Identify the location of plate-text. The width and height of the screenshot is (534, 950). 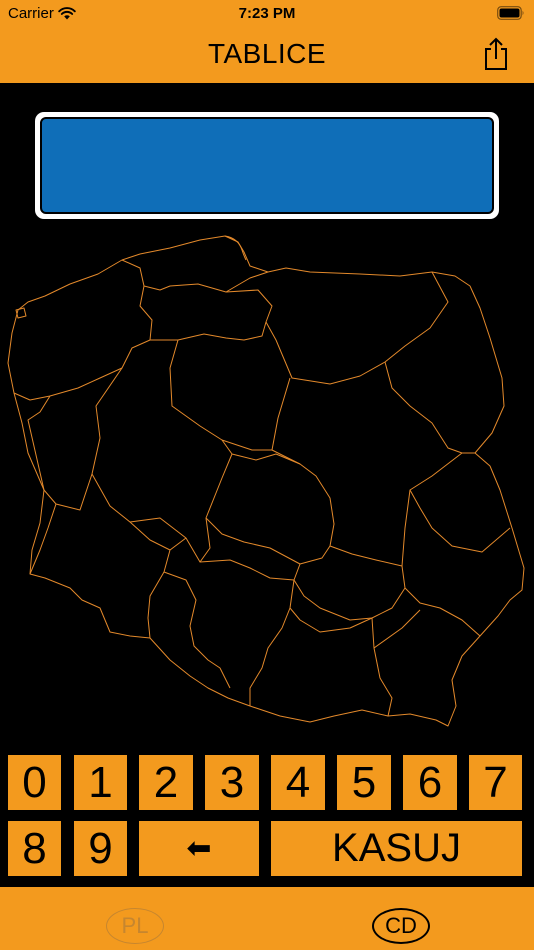
(267, 165).